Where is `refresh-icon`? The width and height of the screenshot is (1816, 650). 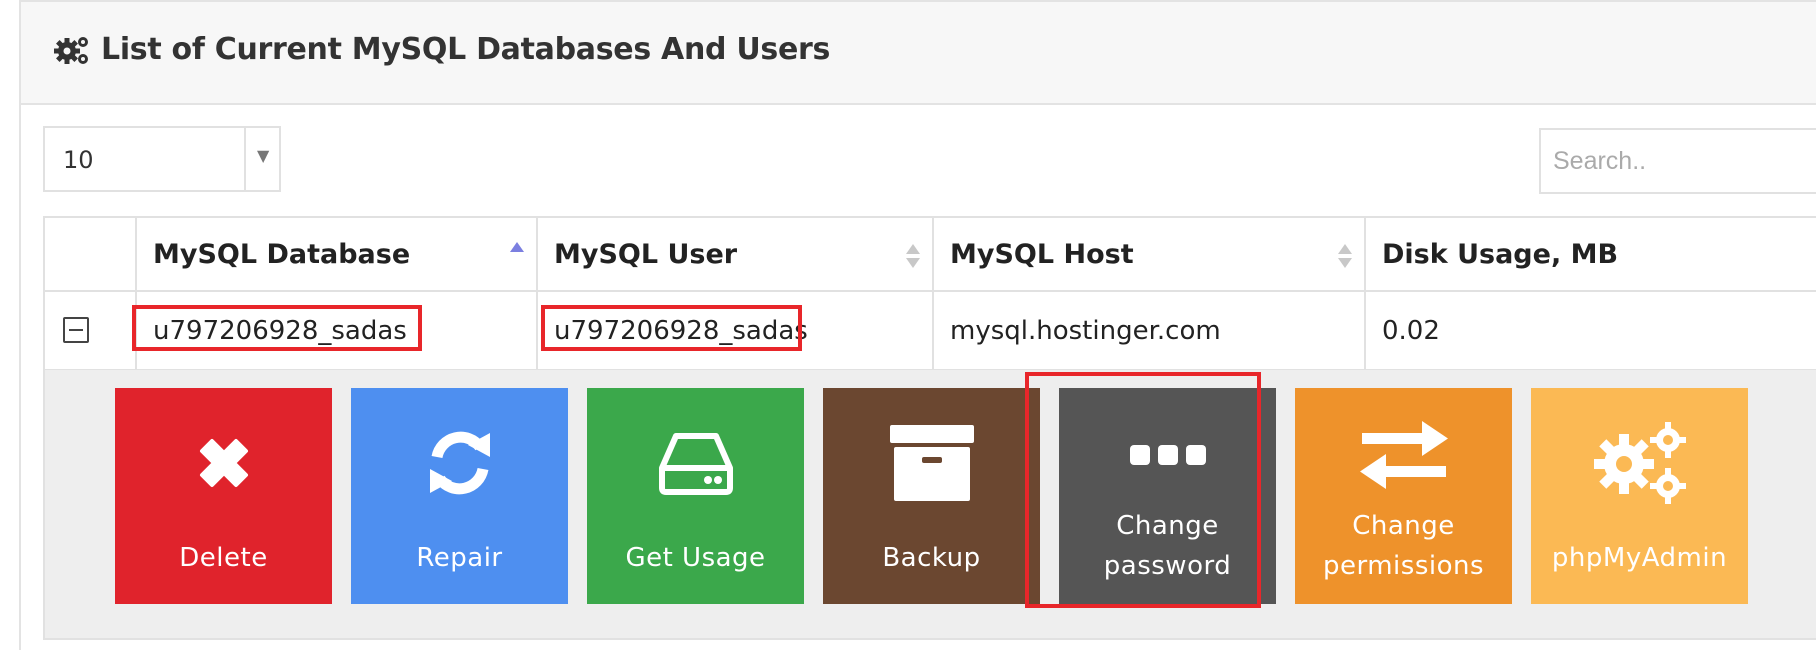
refresh-icon is located at coordinates (459, 463).